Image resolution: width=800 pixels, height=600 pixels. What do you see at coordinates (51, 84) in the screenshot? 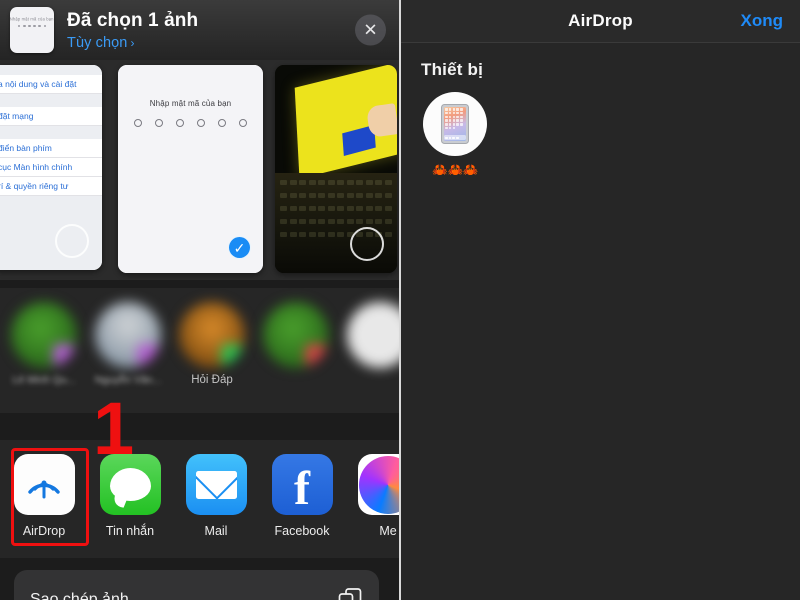
I see `settings-row: a nội dung và cài đặt` at bounding box center [51, 84].